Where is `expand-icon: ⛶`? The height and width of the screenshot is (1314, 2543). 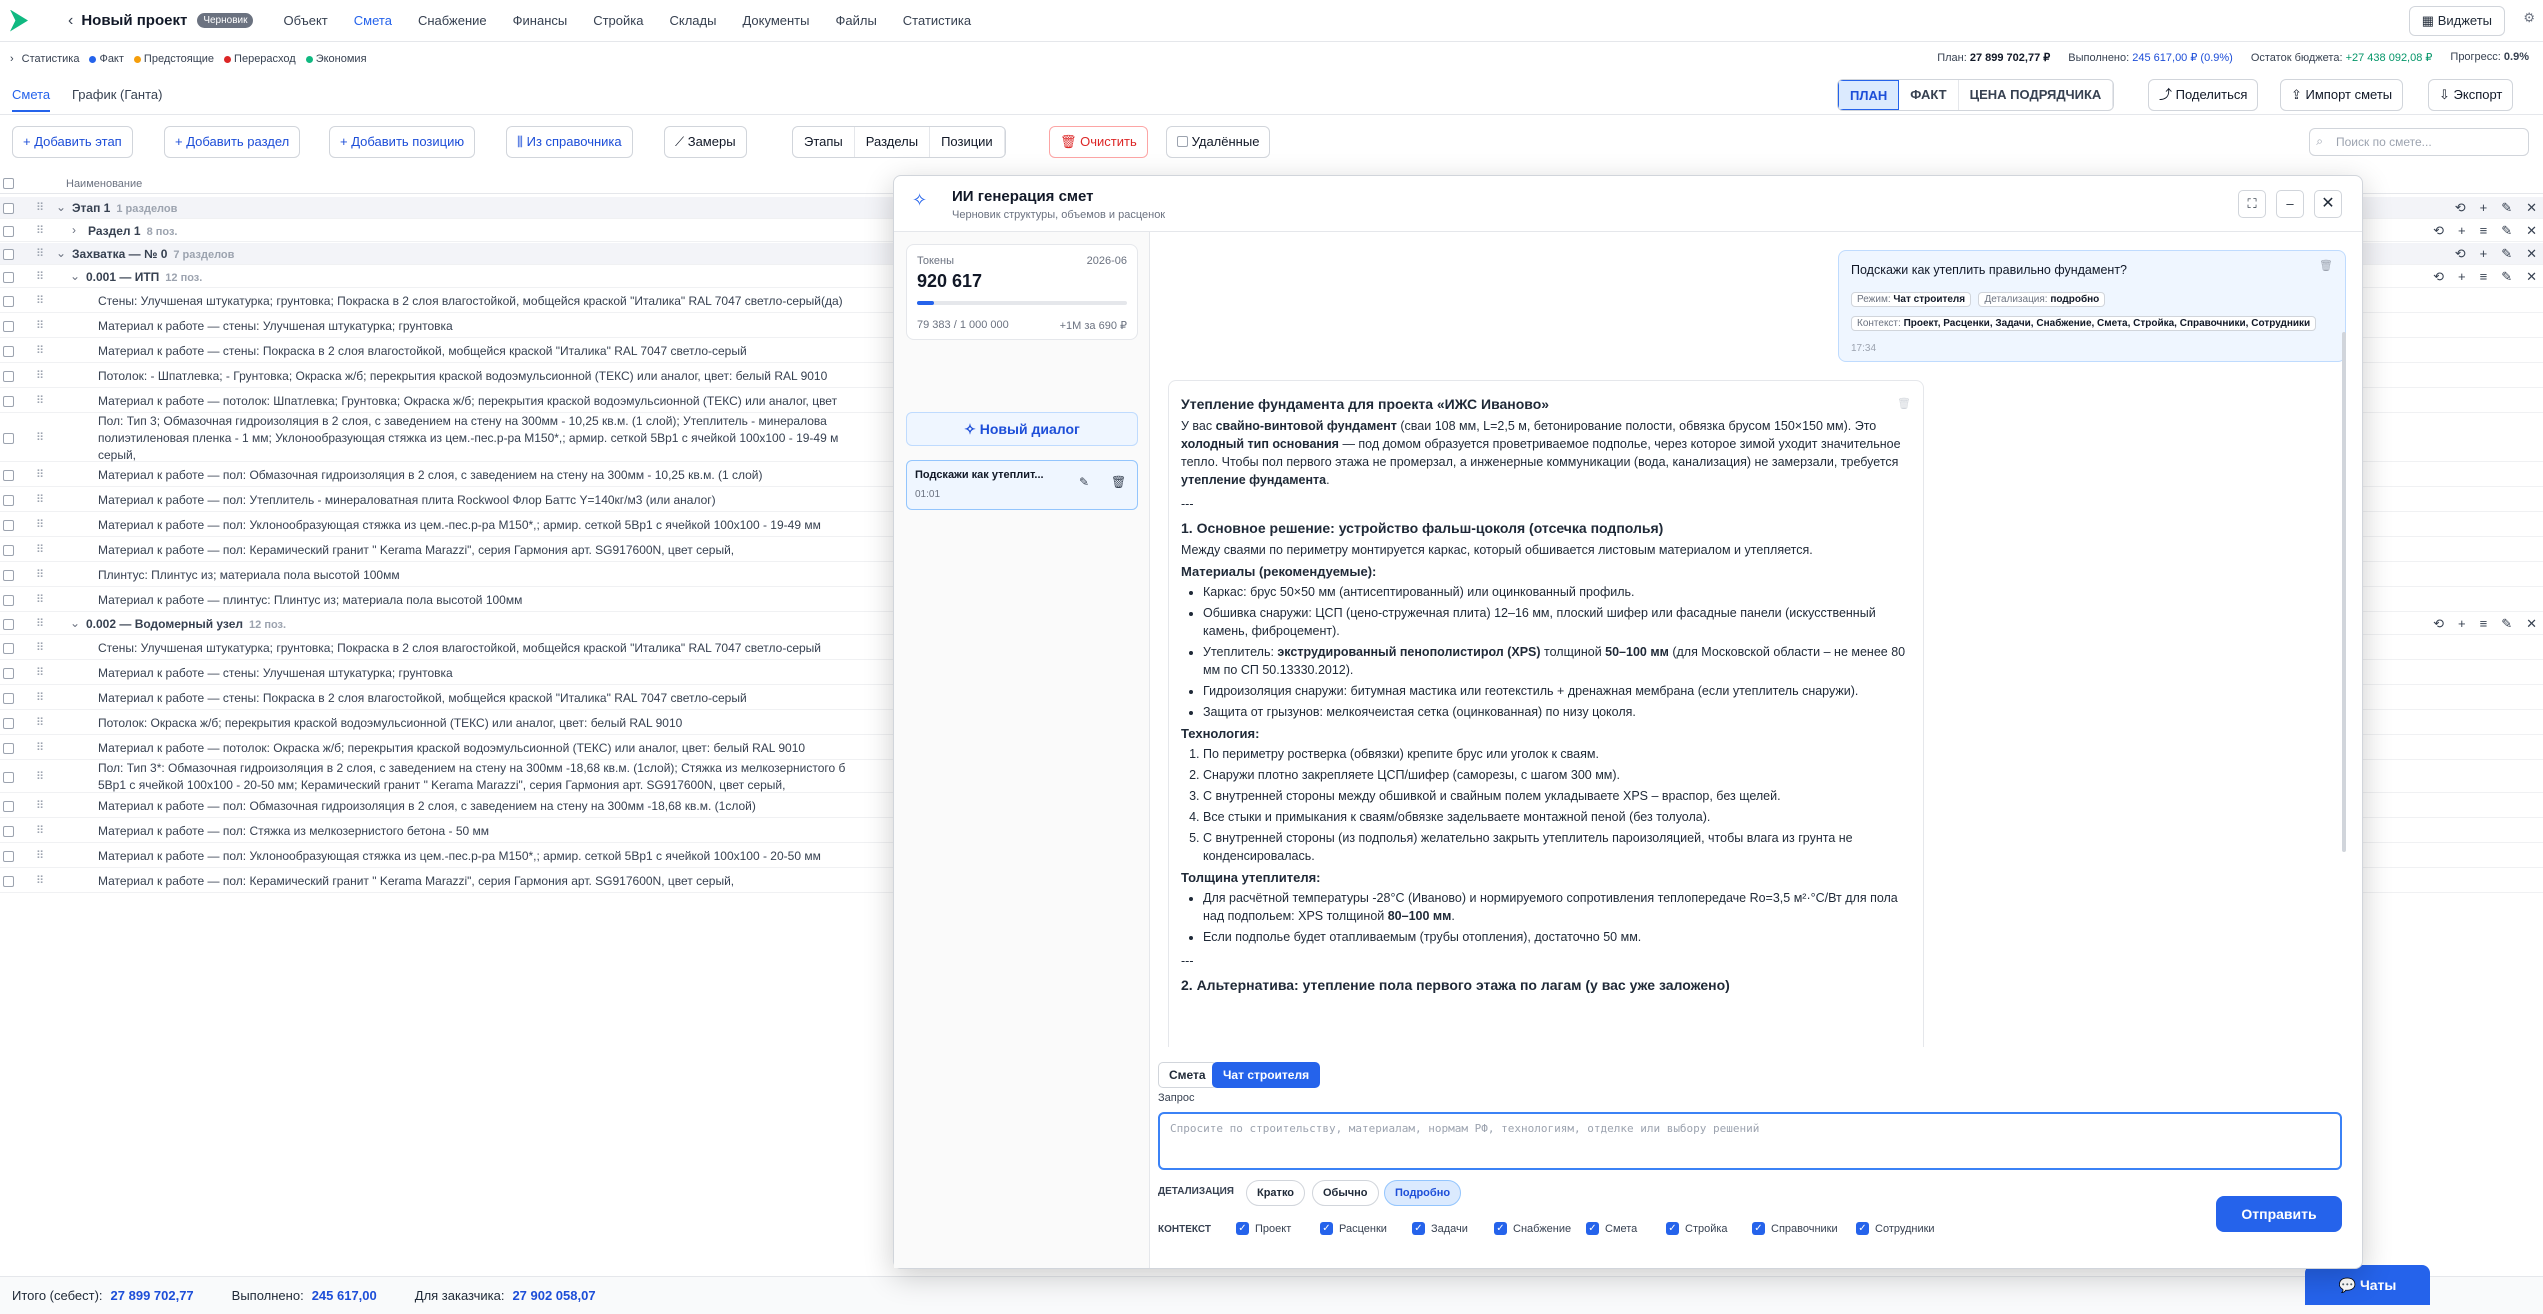 expand-icon: ⛶ is located at coordinates (2252, 204).